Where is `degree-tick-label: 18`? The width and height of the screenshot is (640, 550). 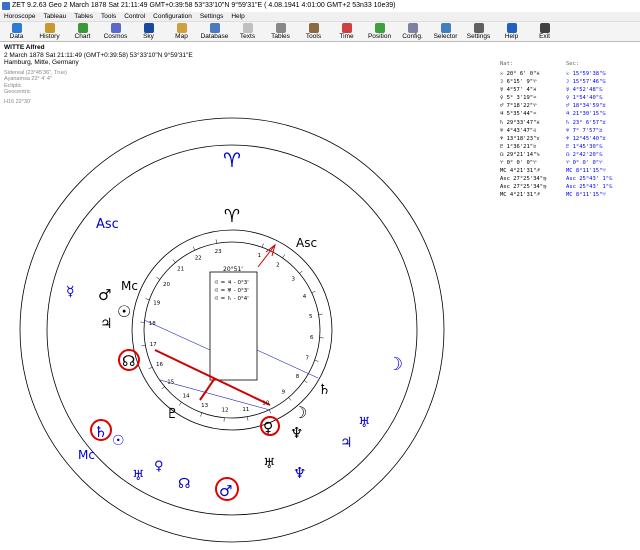
degree-tick-label: 18 is located at coordinates (152, 324).